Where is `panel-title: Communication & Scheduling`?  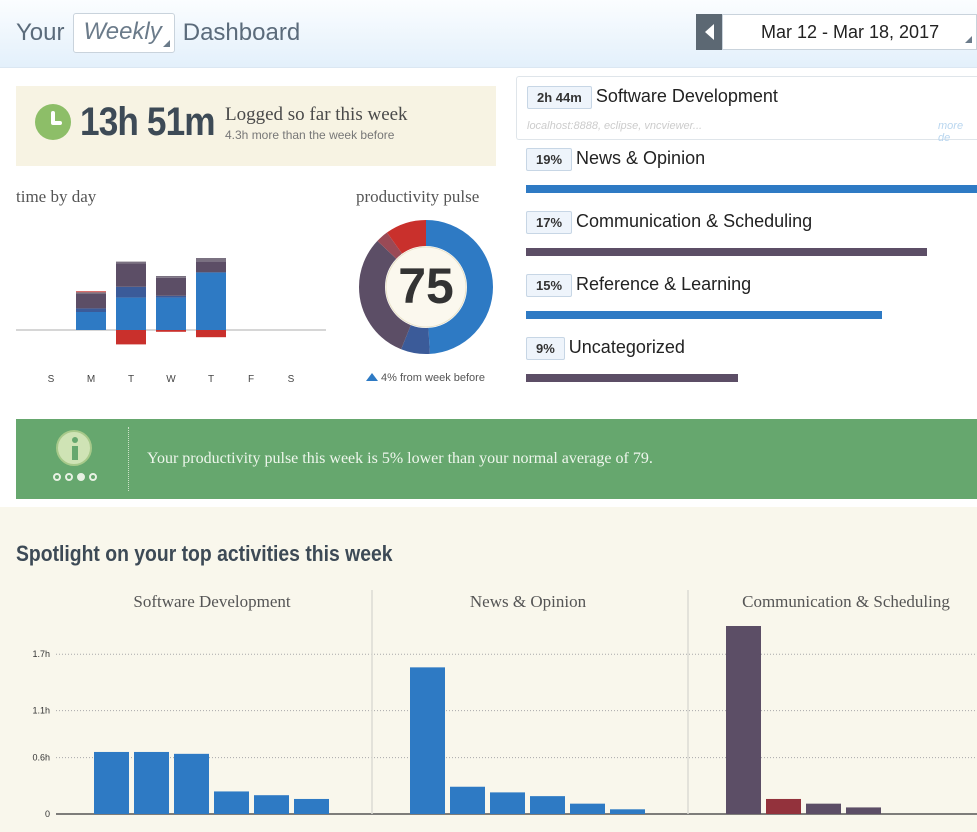 panel-title: Communication & Scheduling is located at coordinates (846, 601).